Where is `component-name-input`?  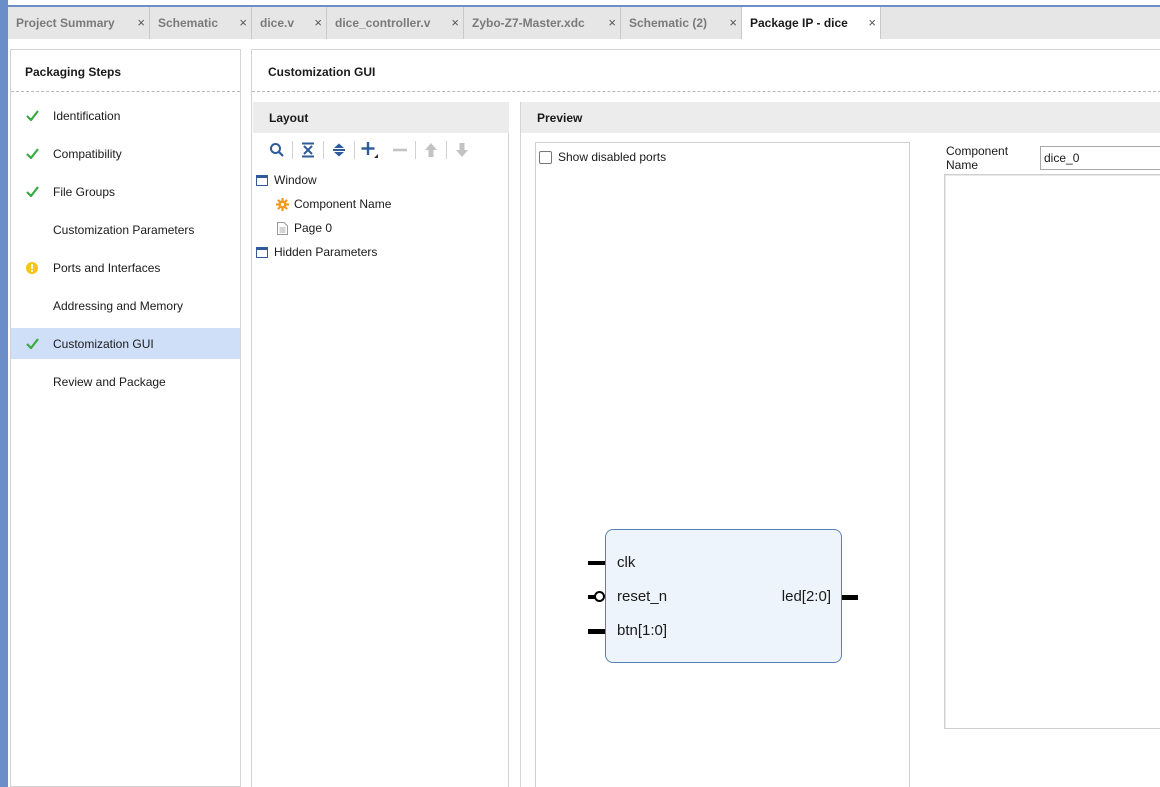 component-name-input is located at coordinates (1100, 158).